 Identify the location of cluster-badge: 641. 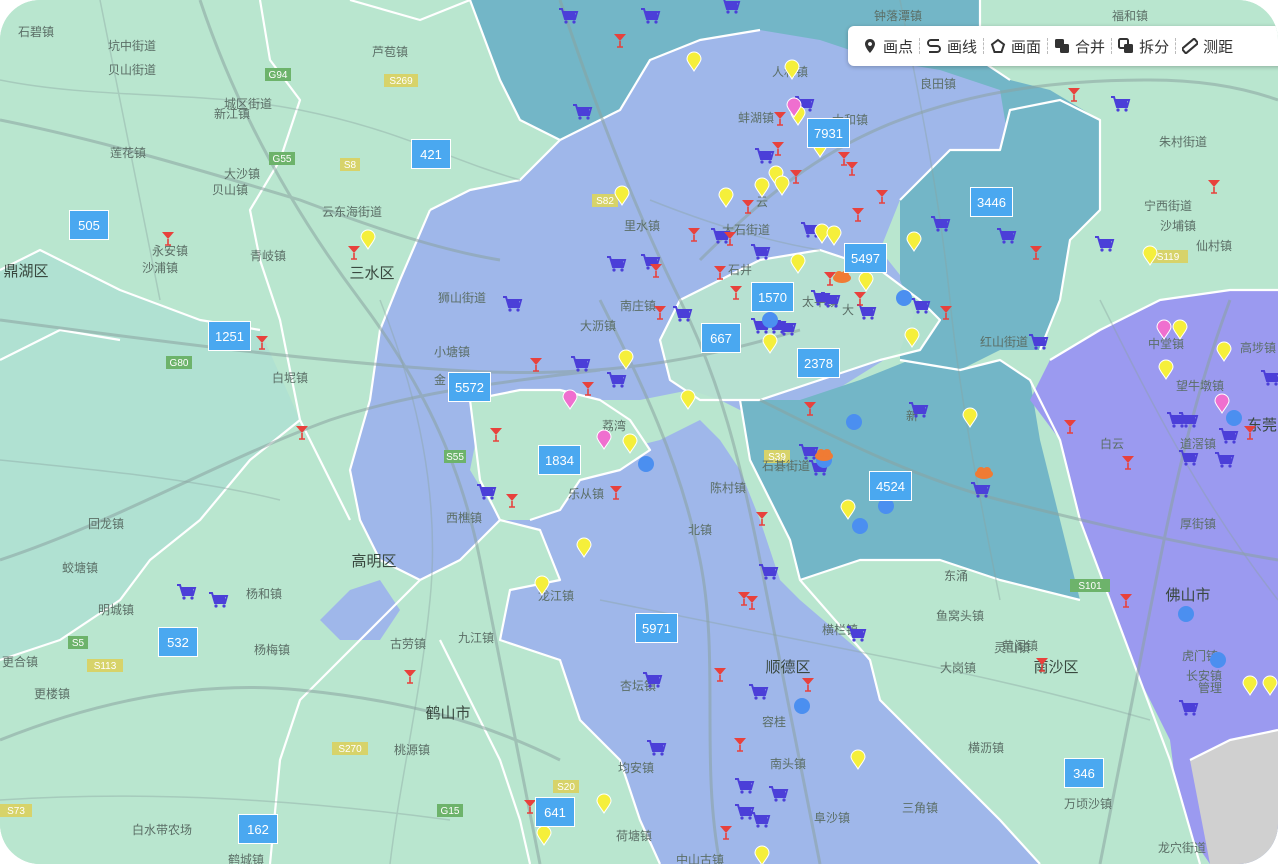
(555, 812).